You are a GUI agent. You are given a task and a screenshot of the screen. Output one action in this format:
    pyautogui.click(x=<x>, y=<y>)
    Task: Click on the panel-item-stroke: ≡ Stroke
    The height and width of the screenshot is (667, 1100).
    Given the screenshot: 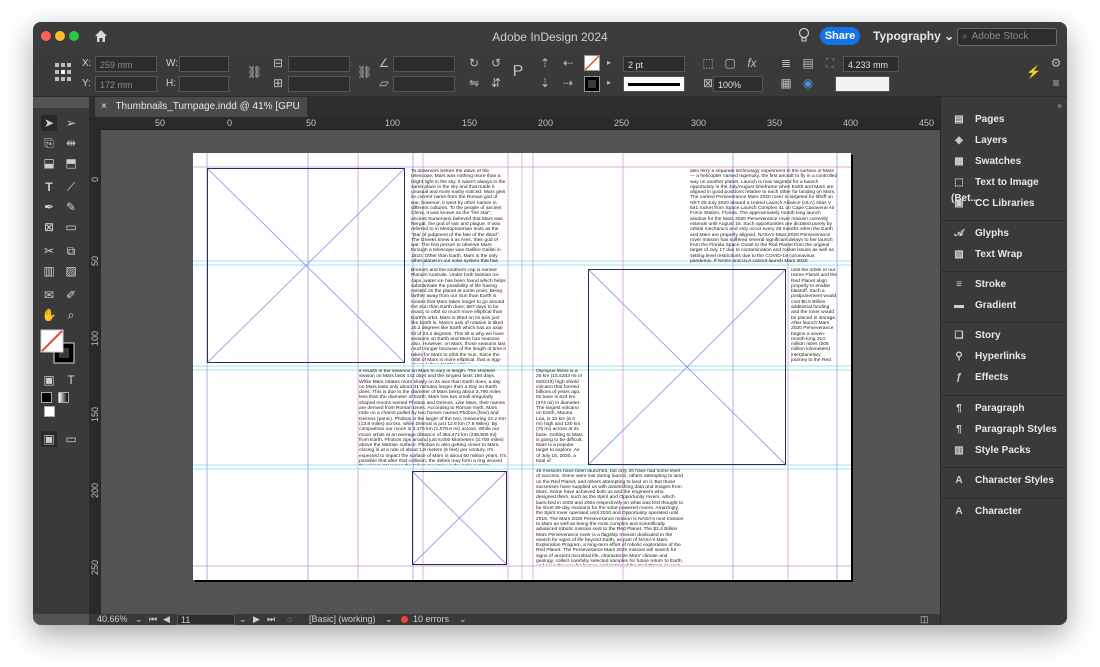 What is the action you would take?
    pyautogui.click(x=978, y=285)
    